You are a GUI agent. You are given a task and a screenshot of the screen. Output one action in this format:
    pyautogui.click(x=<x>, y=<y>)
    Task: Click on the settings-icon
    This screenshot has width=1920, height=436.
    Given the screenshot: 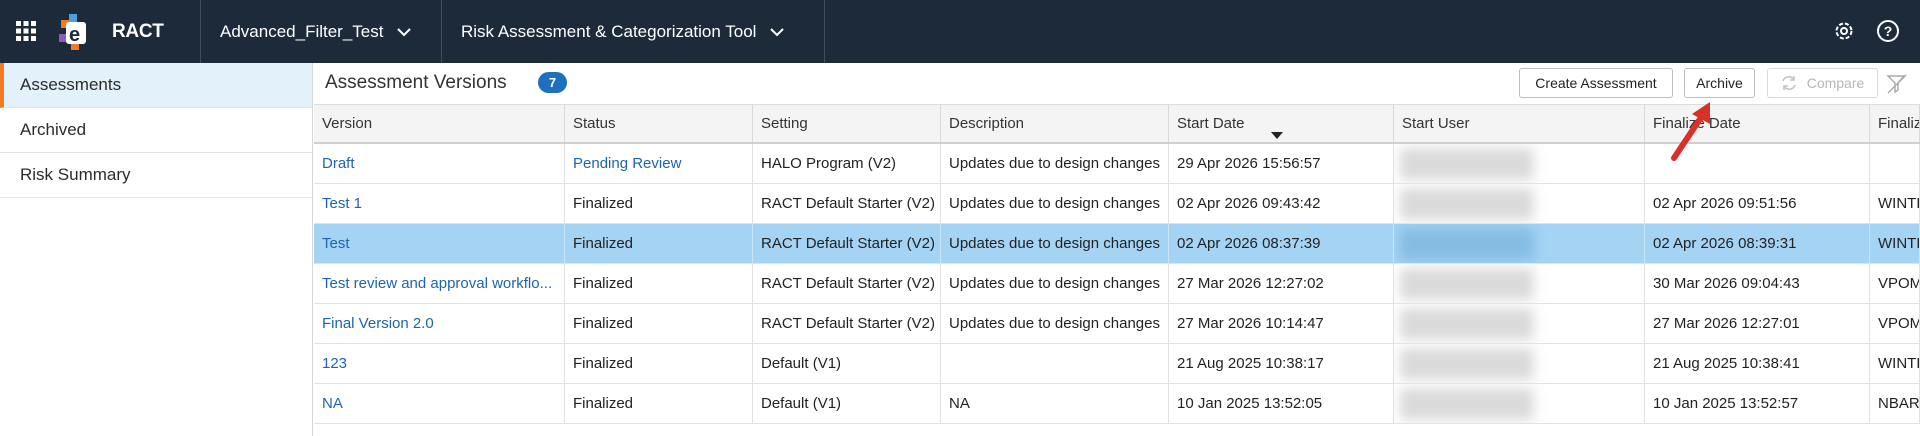 What is the action you would take?
    pyautogui.click(x=1844, y=31)
    